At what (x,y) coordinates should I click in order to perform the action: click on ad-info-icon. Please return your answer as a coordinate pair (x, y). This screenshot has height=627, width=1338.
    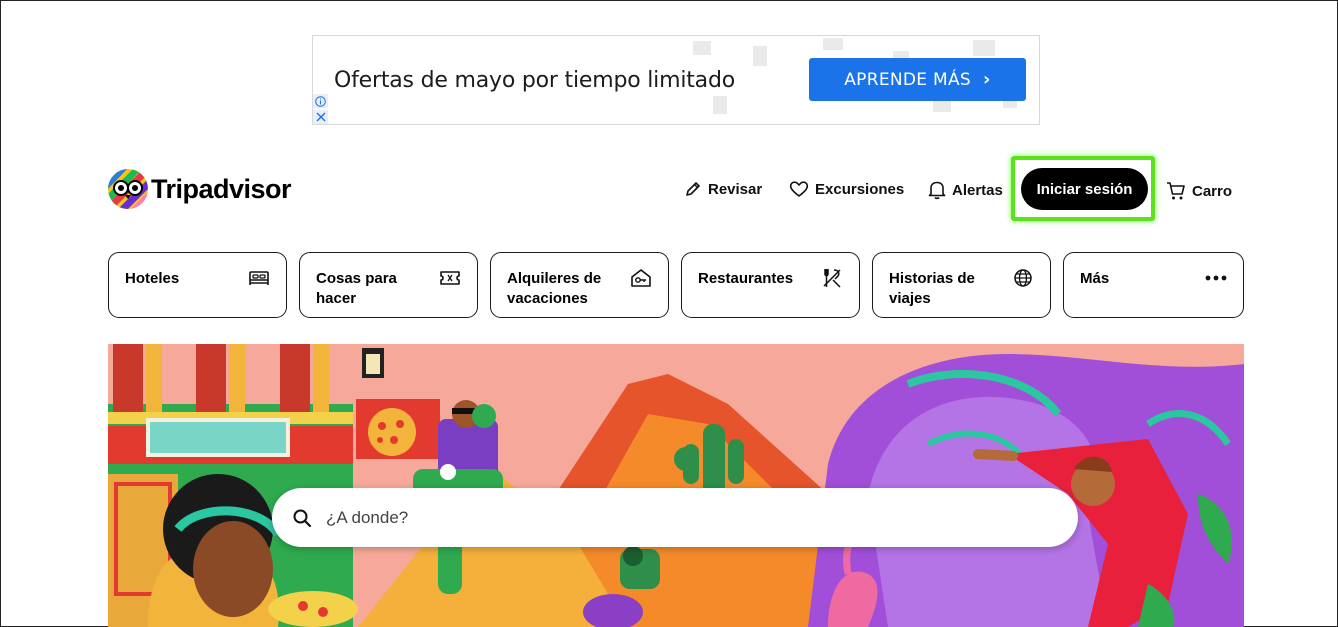
    Looking at the image, I should click on (320, 101).